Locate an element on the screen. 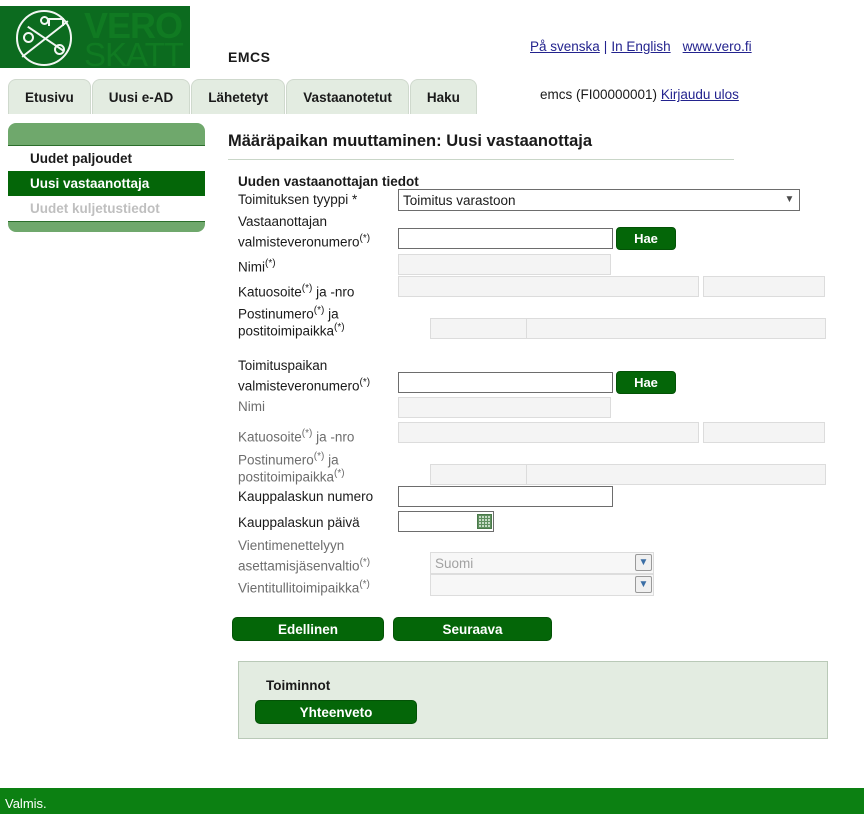 The image size is (864, 814). city-2-input is located at coordinates (676, 474).